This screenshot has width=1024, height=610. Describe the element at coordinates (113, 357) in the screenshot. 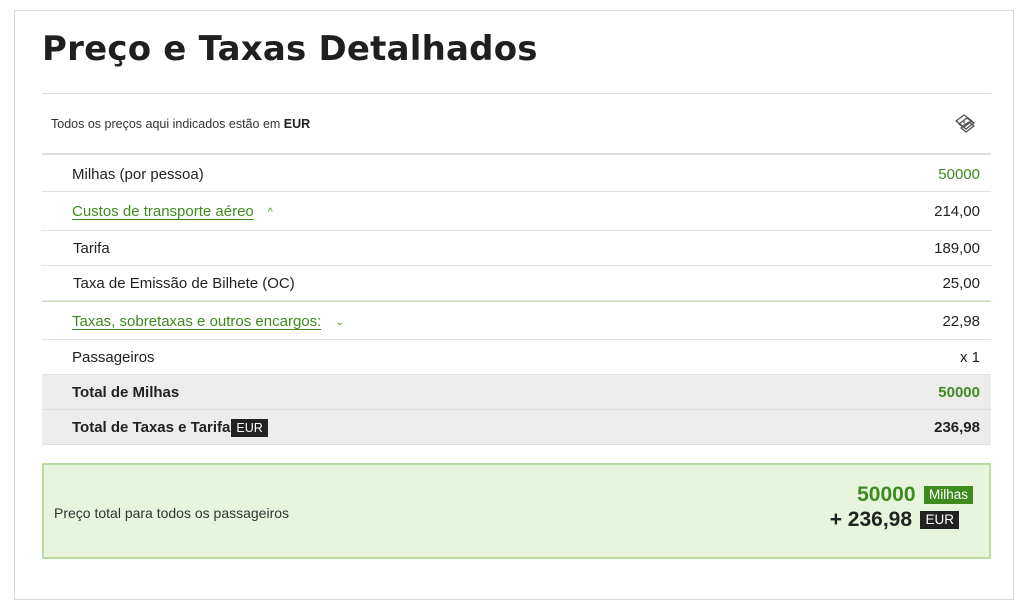

I see `row-label: Passageiros` at that location.